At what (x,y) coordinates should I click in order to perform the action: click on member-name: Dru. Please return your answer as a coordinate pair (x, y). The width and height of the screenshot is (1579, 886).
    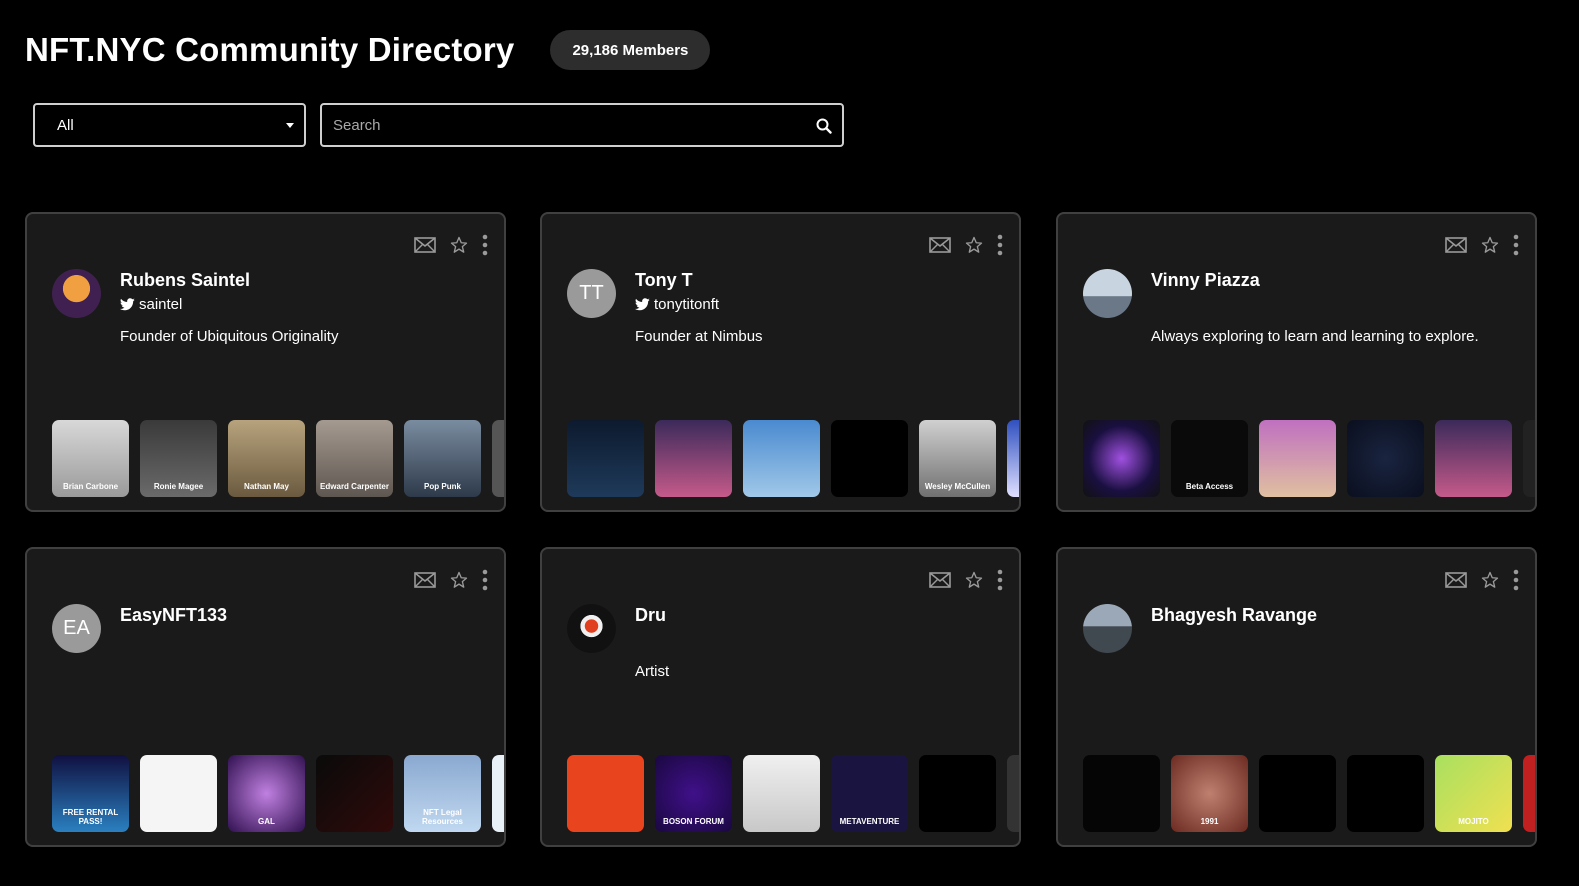
    Looking at the image, I should click on (650, 615).